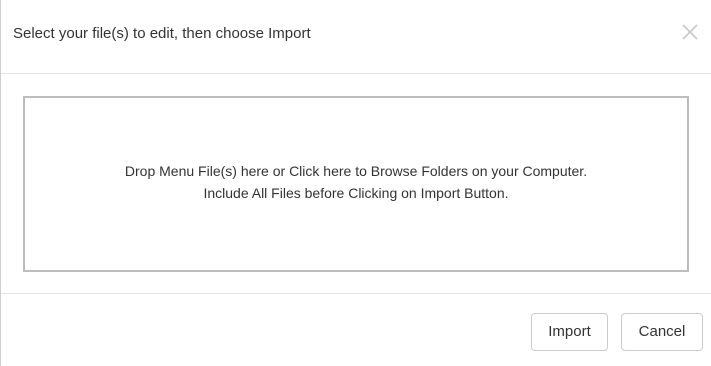 Image resolution: width=711 pixels, height=366 pixels. I want to click on cancel-button: Cancel, so click(662, 332).